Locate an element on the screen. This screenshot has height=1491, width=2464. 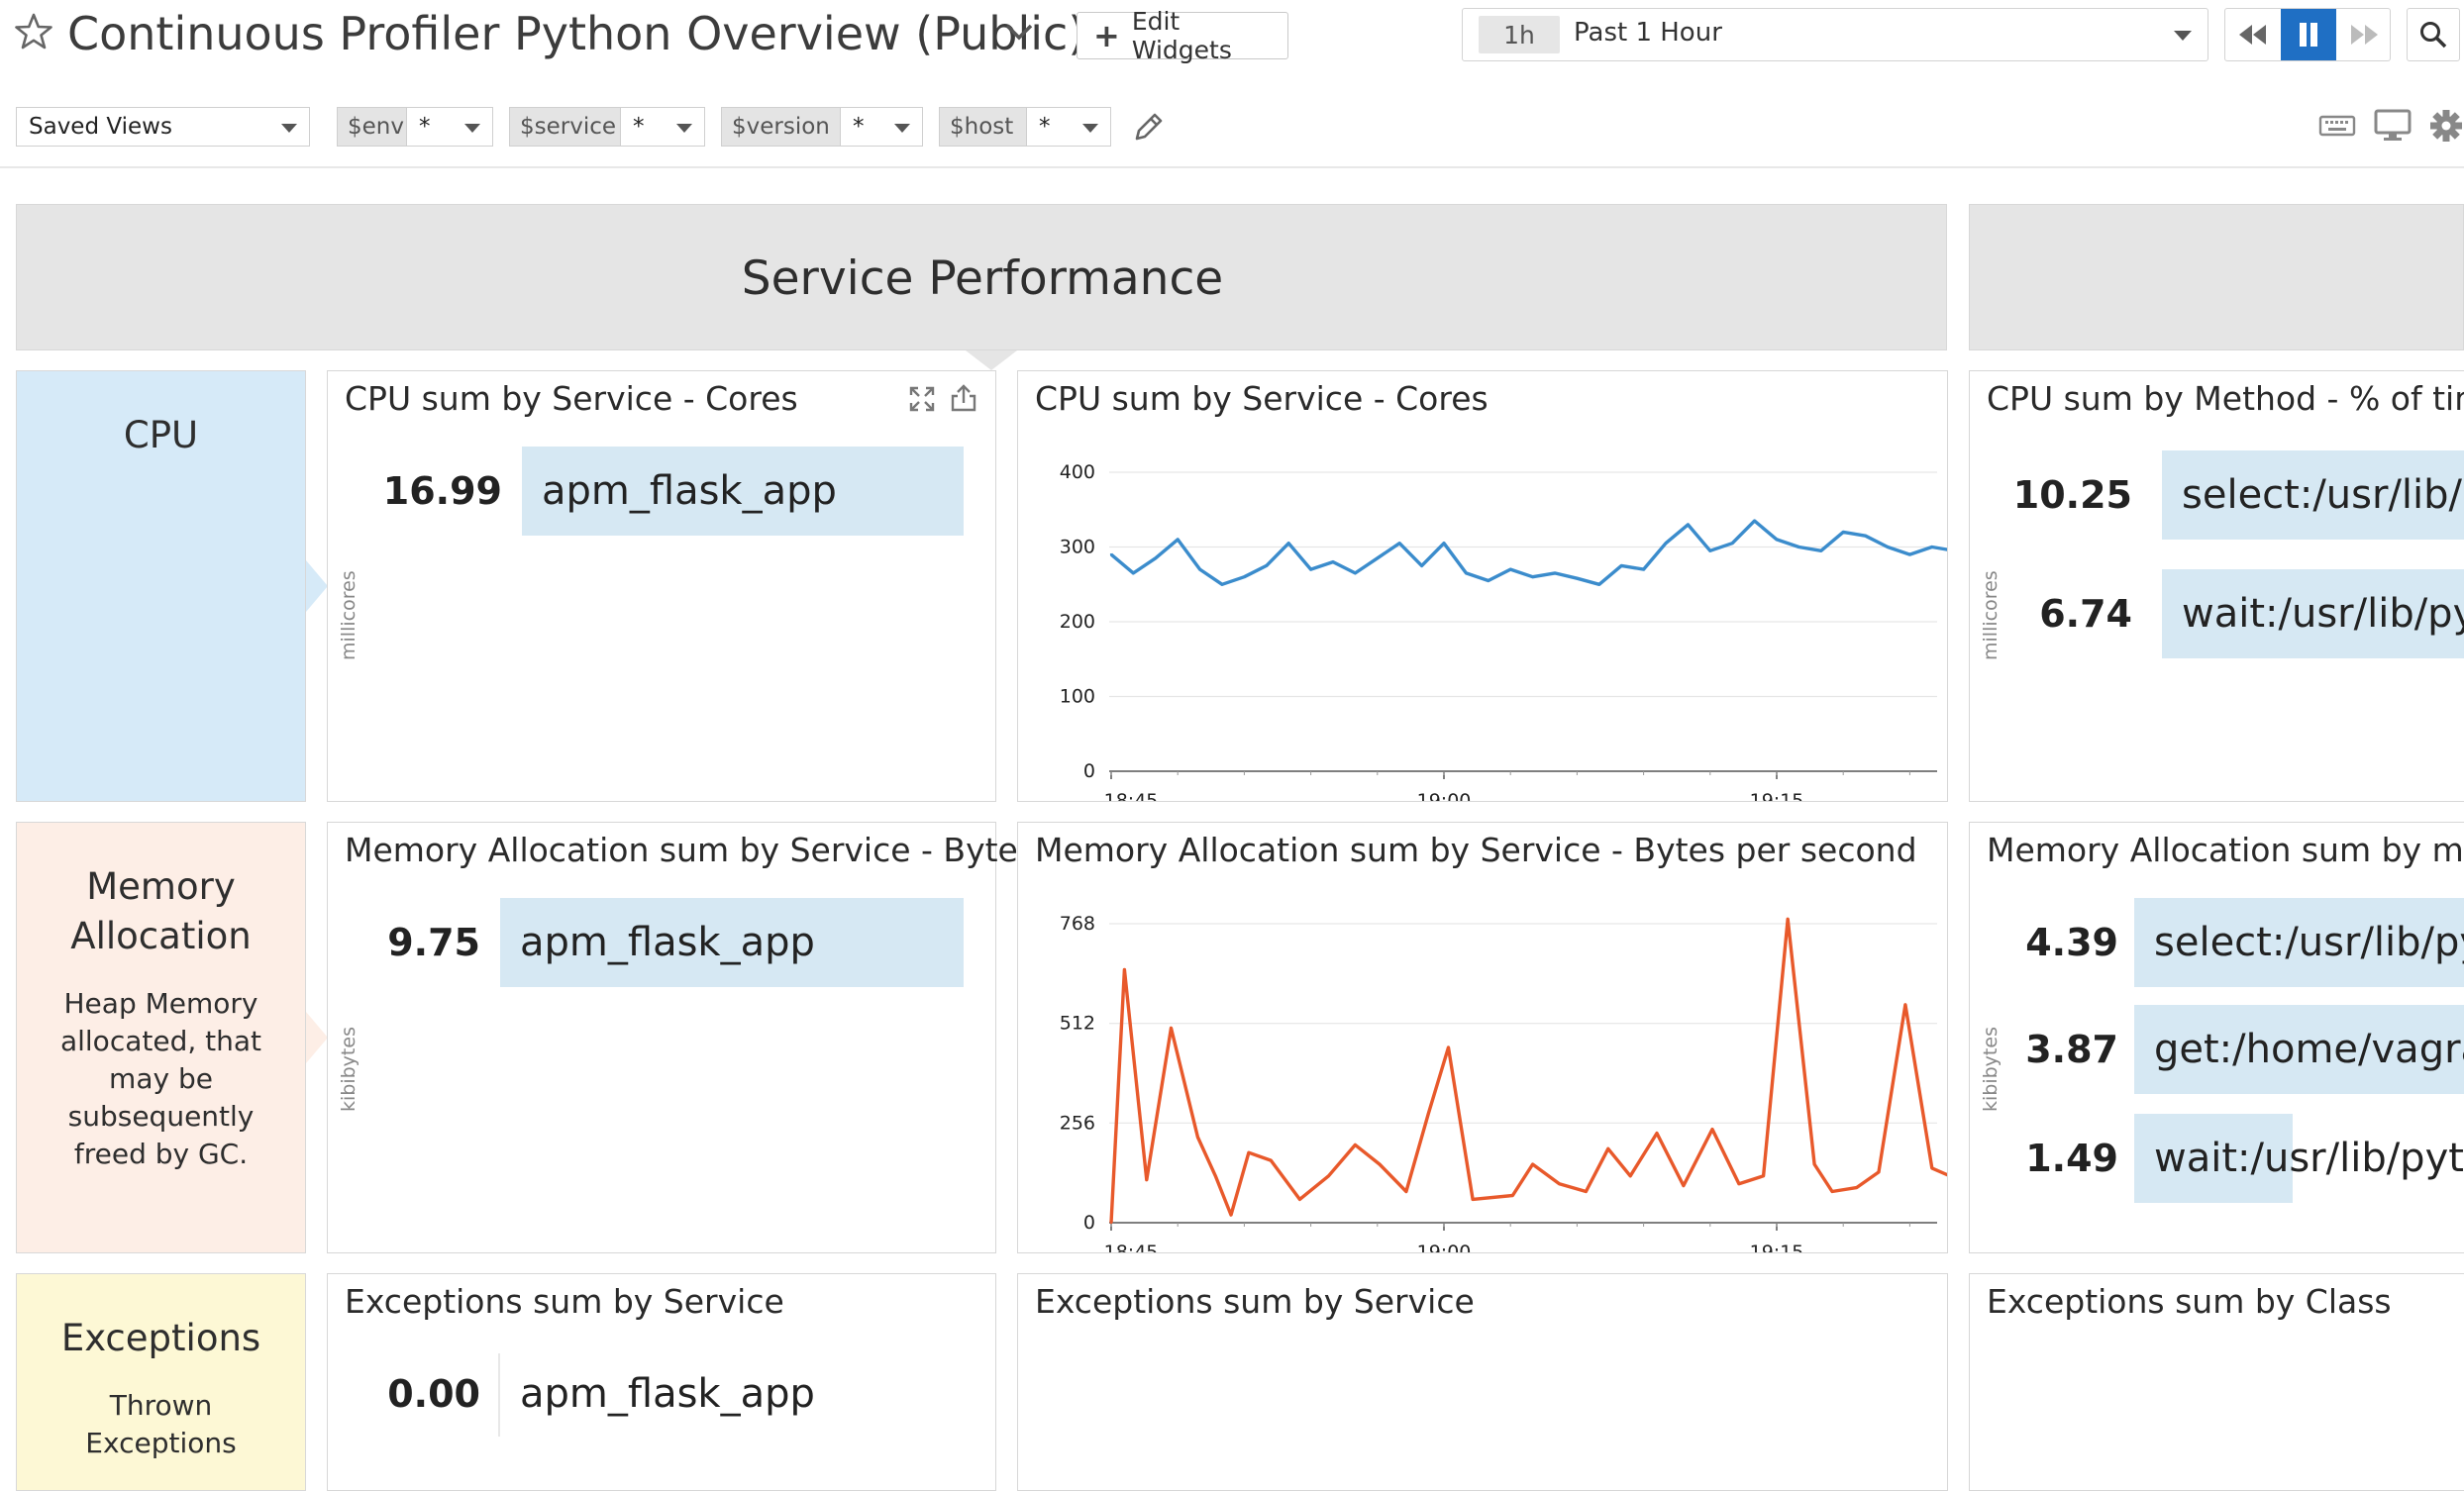
header-divider is located at coordinates (1232, 167).